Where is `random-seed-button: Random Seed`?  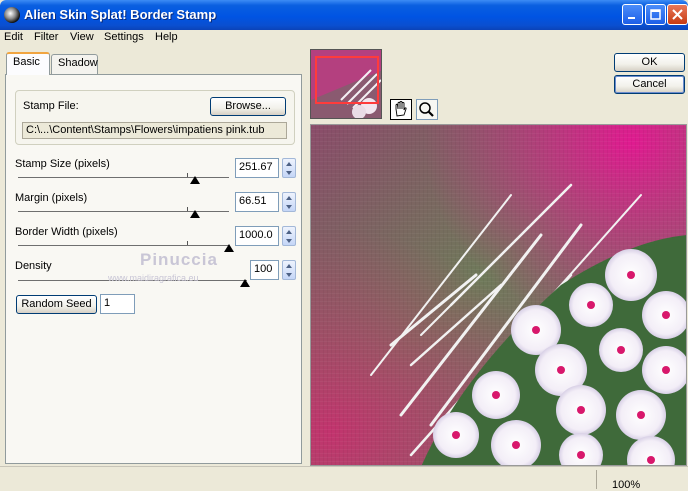 random-seed-button: Random Seed is located at coordinates (56, 304).